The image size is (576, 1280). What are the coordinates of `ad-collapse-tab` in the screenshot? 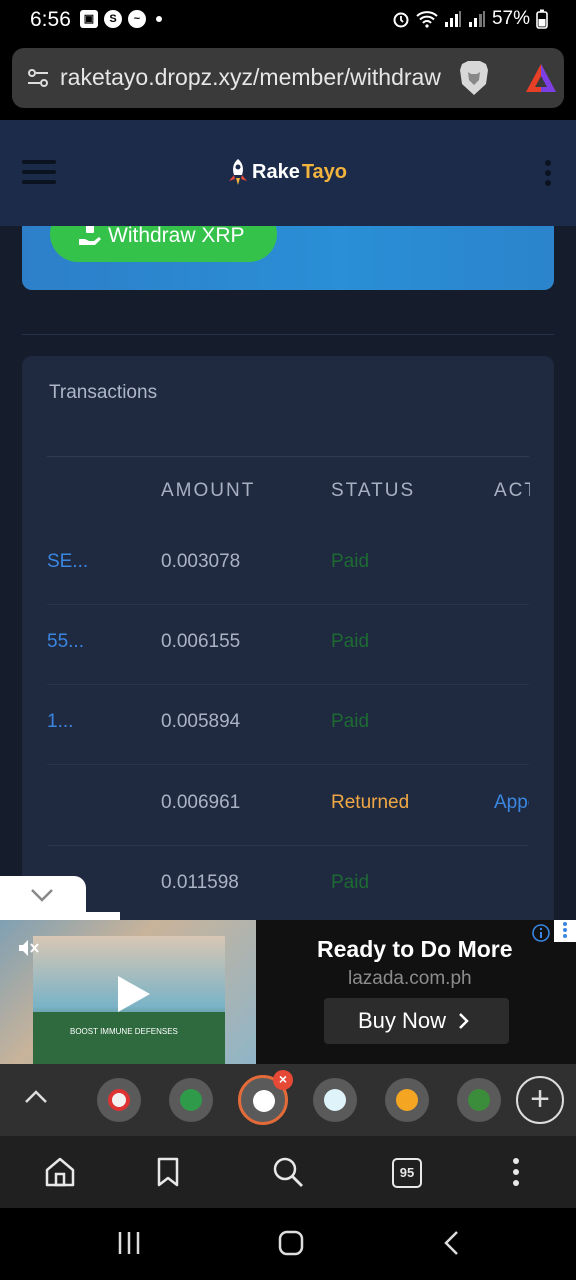 It's located at (43, 898).